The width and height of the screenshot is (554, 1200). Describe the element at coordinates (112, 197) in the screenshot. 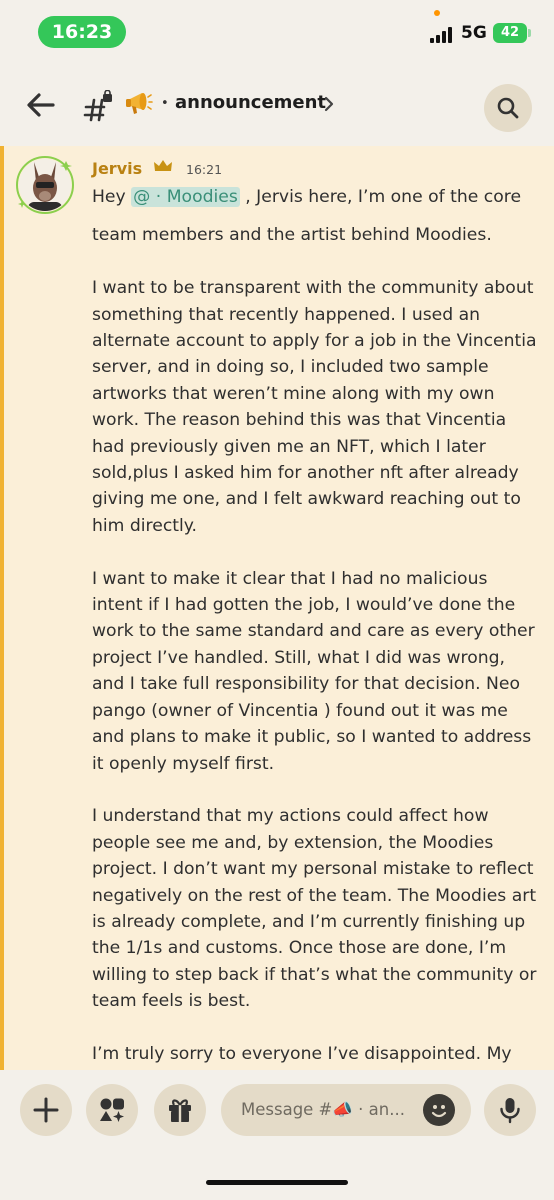

I see `greeting-text: Hey` at that location.